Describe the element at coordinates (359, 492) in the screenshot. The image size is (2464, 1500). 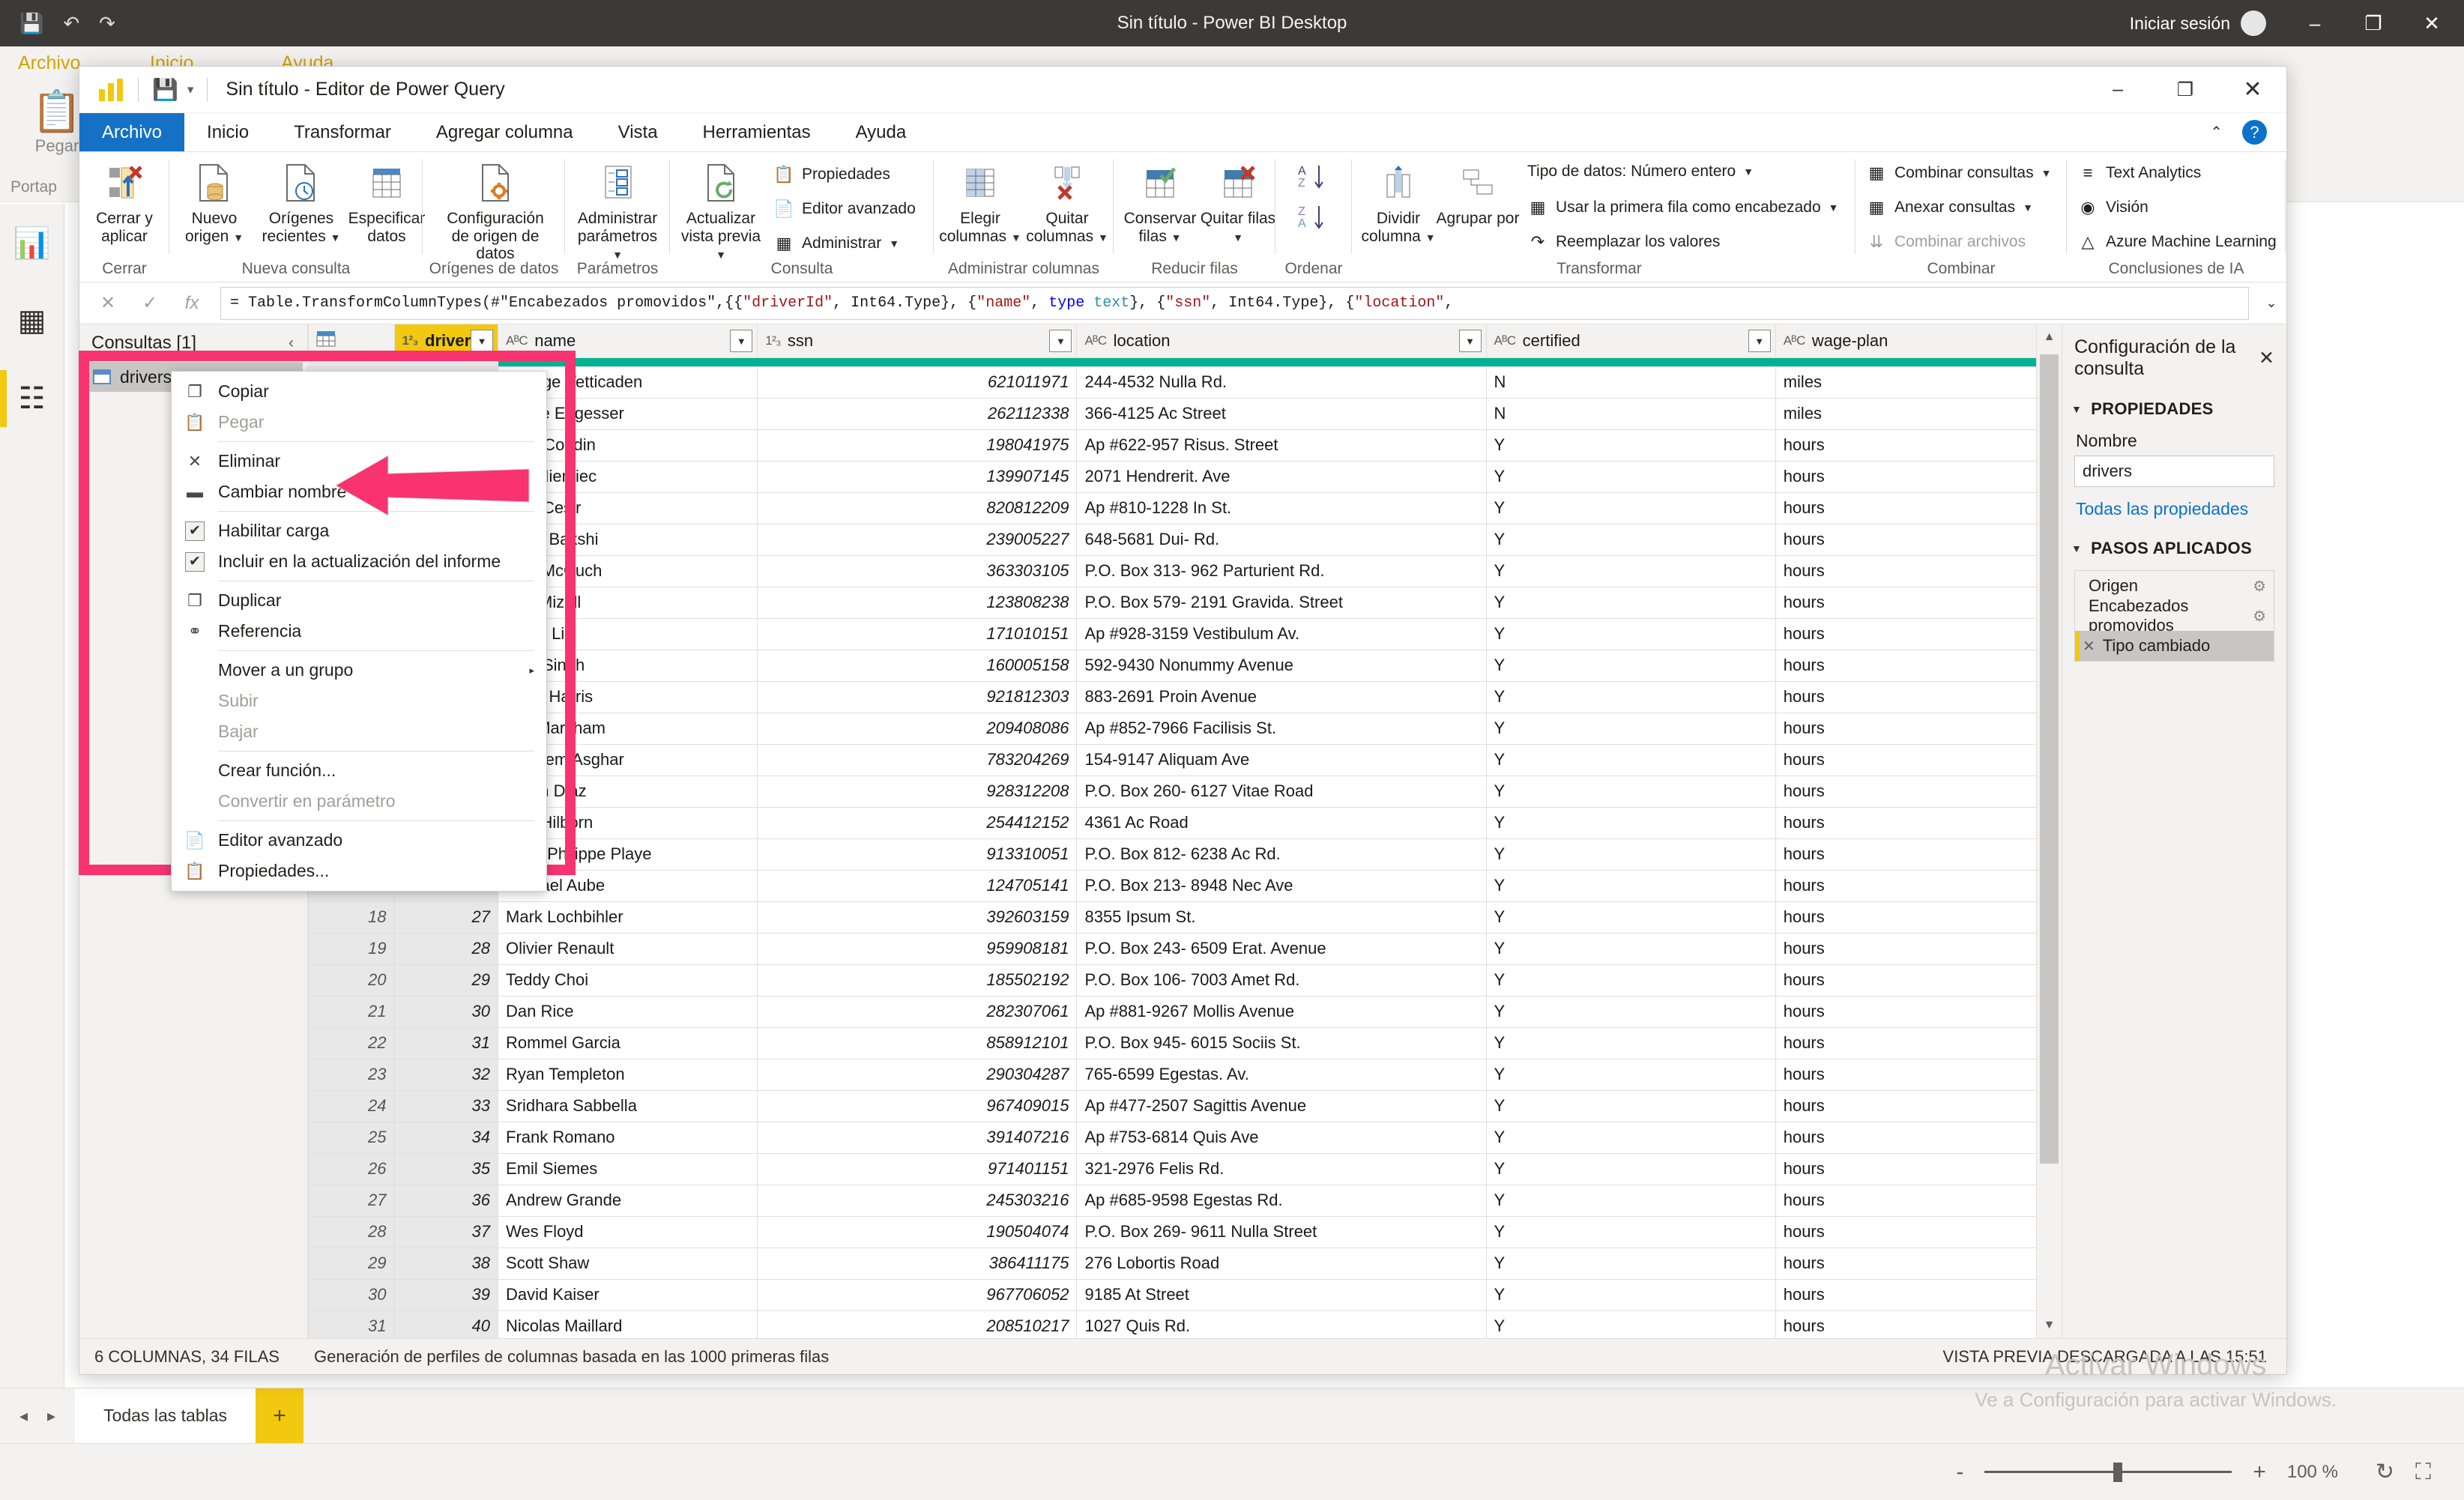
I see `menu-item-cambiar-nombre: ▬ Cambiar nombre` at that location.